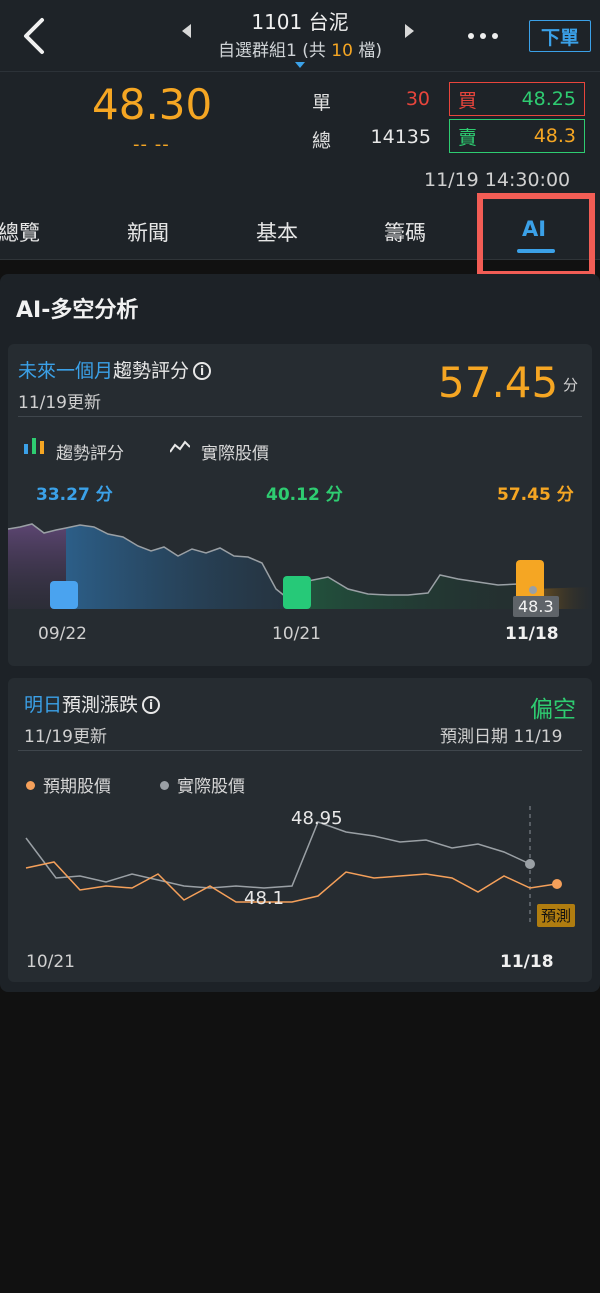  I want to click on ask-label: 賣, so click(468, 137).